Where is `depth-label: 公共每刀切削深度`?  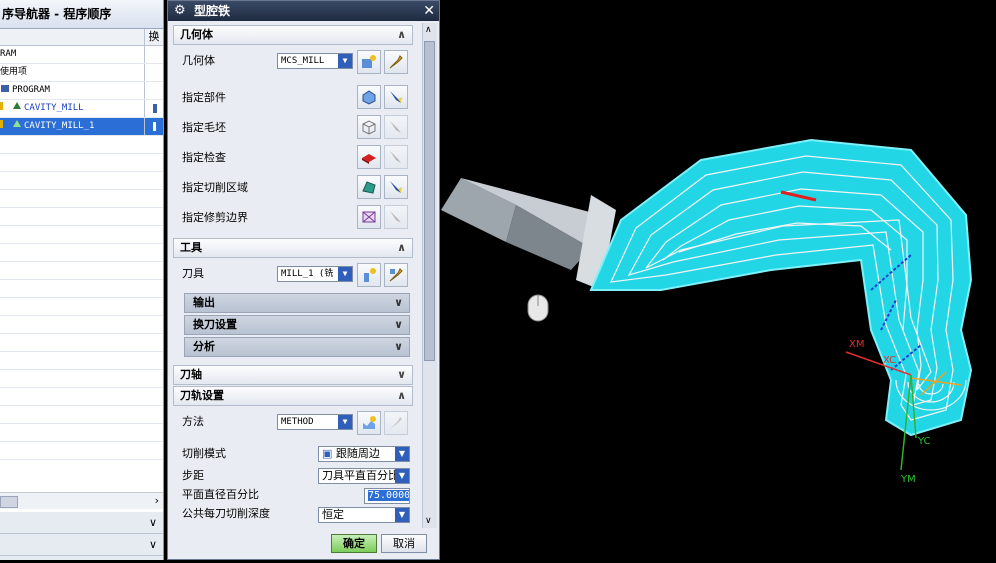
depth-label: 公共每刀切削深度 is located at coordinates (226, 513).